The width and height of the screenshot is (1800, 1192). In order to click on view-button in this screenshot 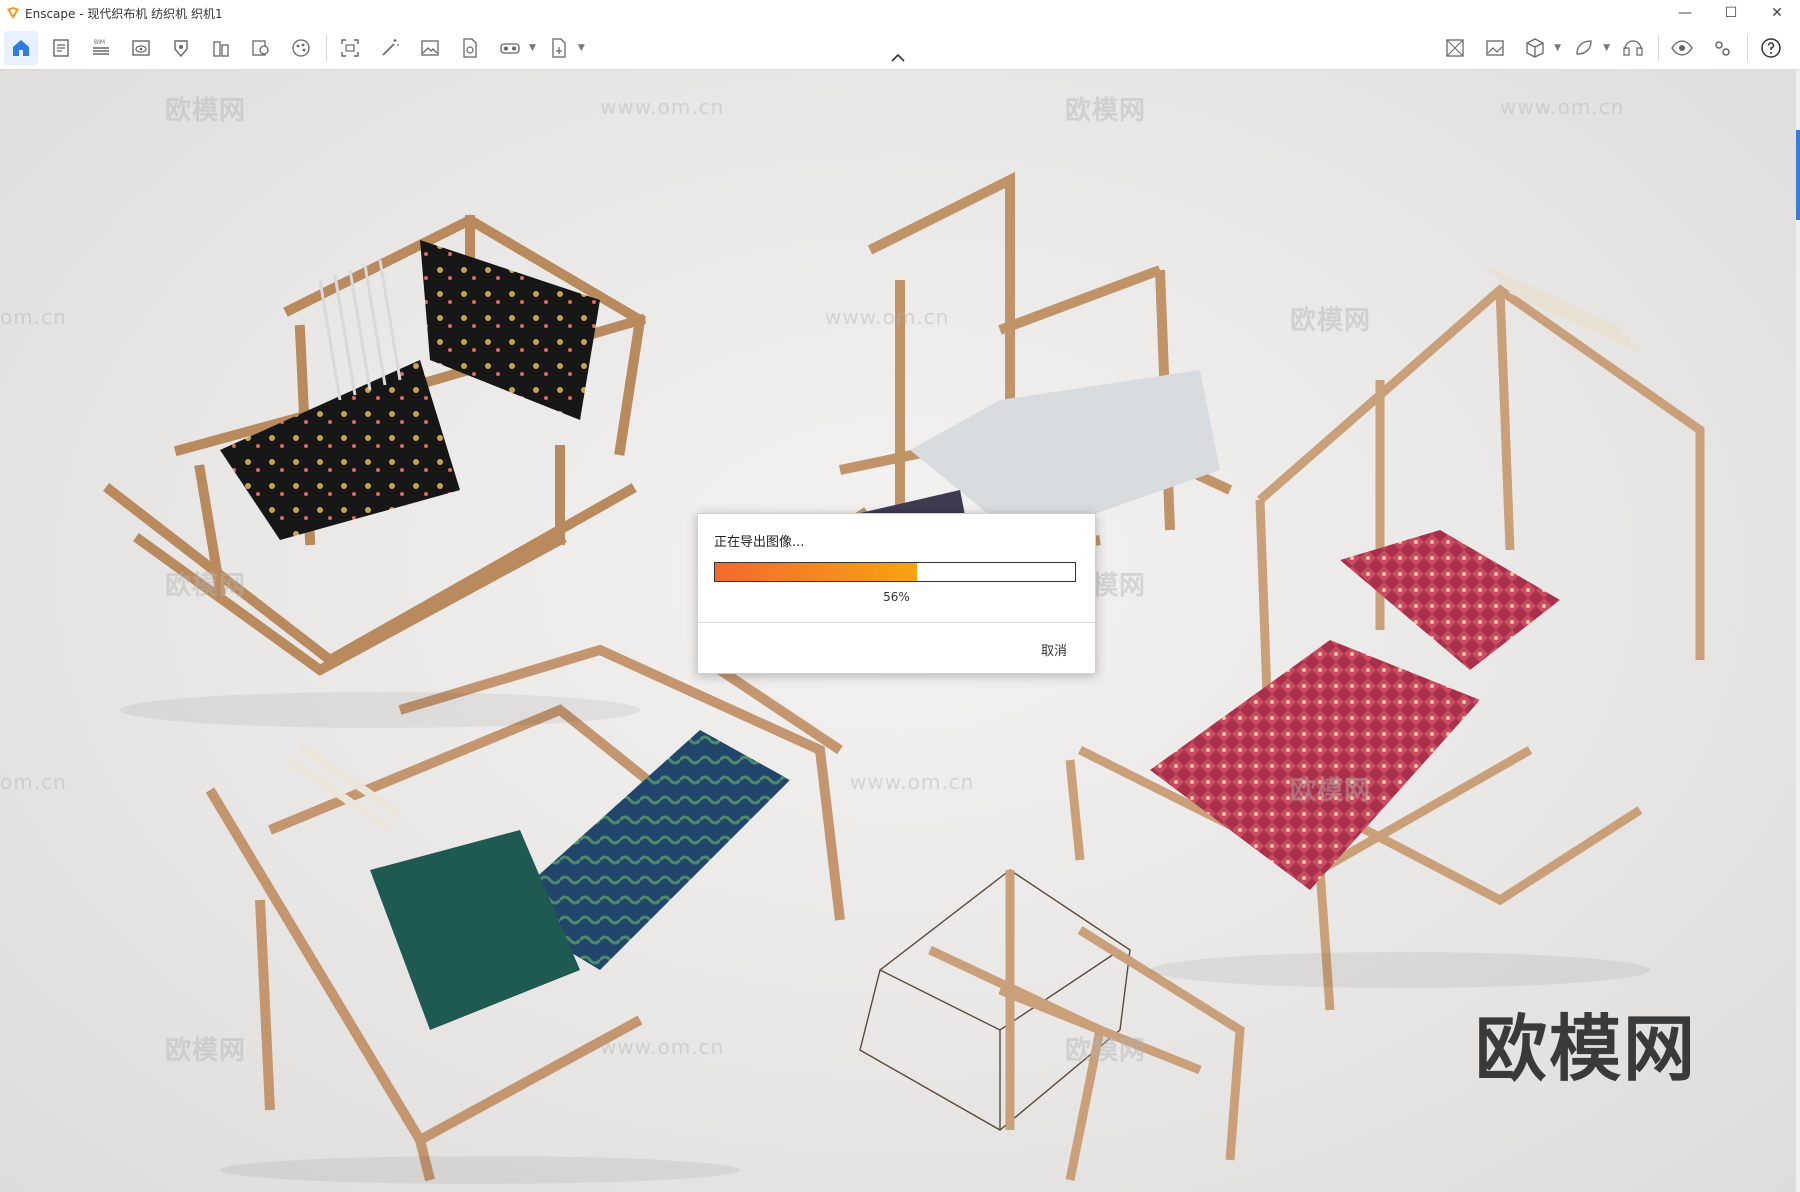, I will do `click(141, 48)`.